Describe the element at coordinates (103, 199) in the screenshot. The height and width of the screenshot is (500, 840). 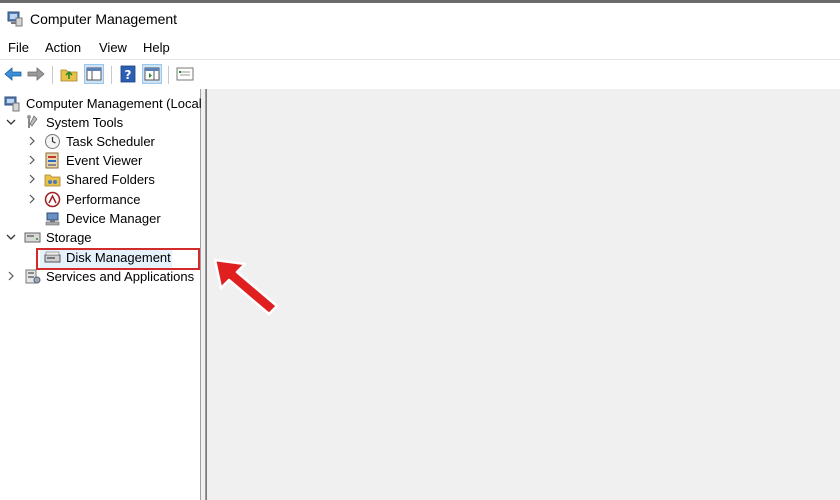
I see `tree-label: Performance` at that location.